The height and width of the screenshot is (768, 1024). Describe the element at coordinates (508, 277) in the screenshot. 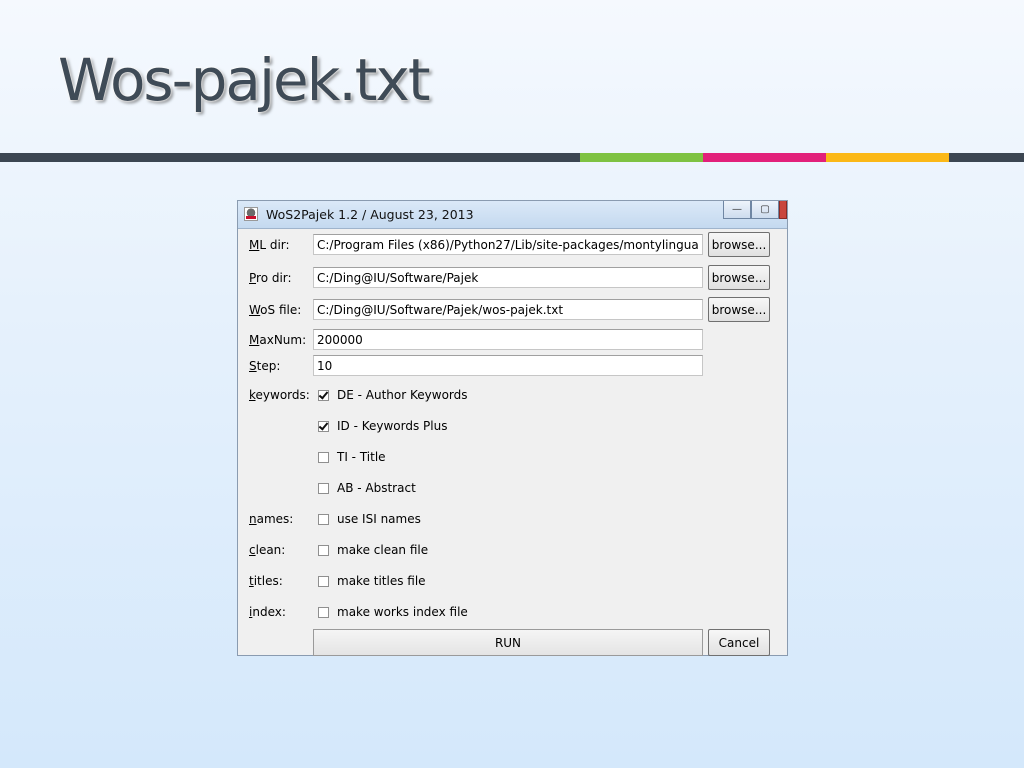

I see `pro-dir-input` at that location.